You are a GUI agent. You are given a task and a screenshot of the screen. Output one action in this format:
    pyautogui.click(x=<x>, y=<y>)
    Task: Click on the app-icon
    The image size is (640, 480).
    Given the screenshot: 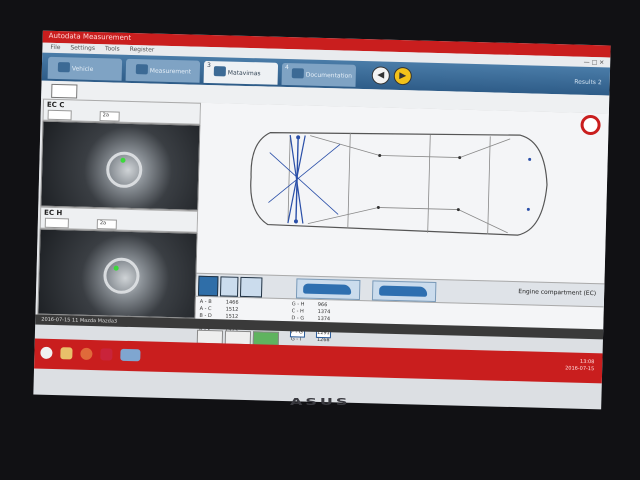 What is the action you would take?
    pyautogui.click(x=106, y=354)
    